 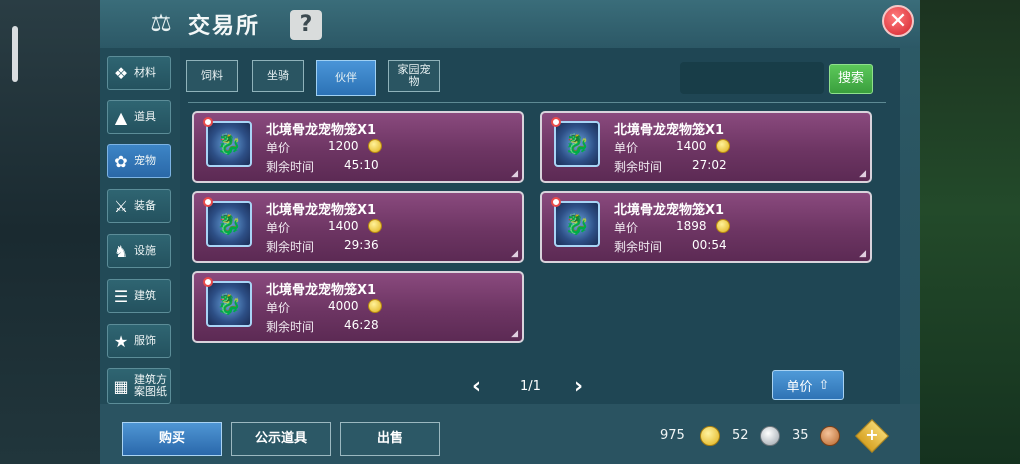 What do you see at coordinates (361, 245) in the screenshot?
I see `time-value: 29:36` at bounding box center [361, 245].